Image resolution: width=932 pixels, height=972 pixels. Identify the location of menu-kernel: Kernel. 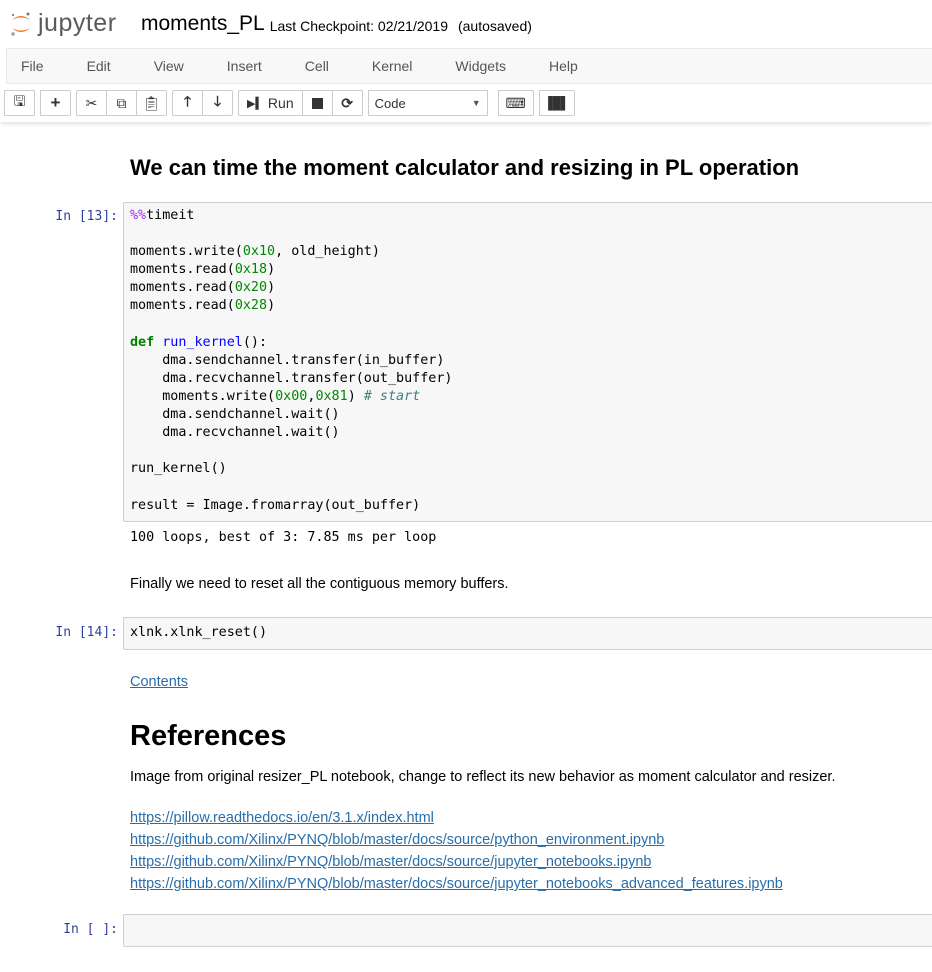
(392, 66).